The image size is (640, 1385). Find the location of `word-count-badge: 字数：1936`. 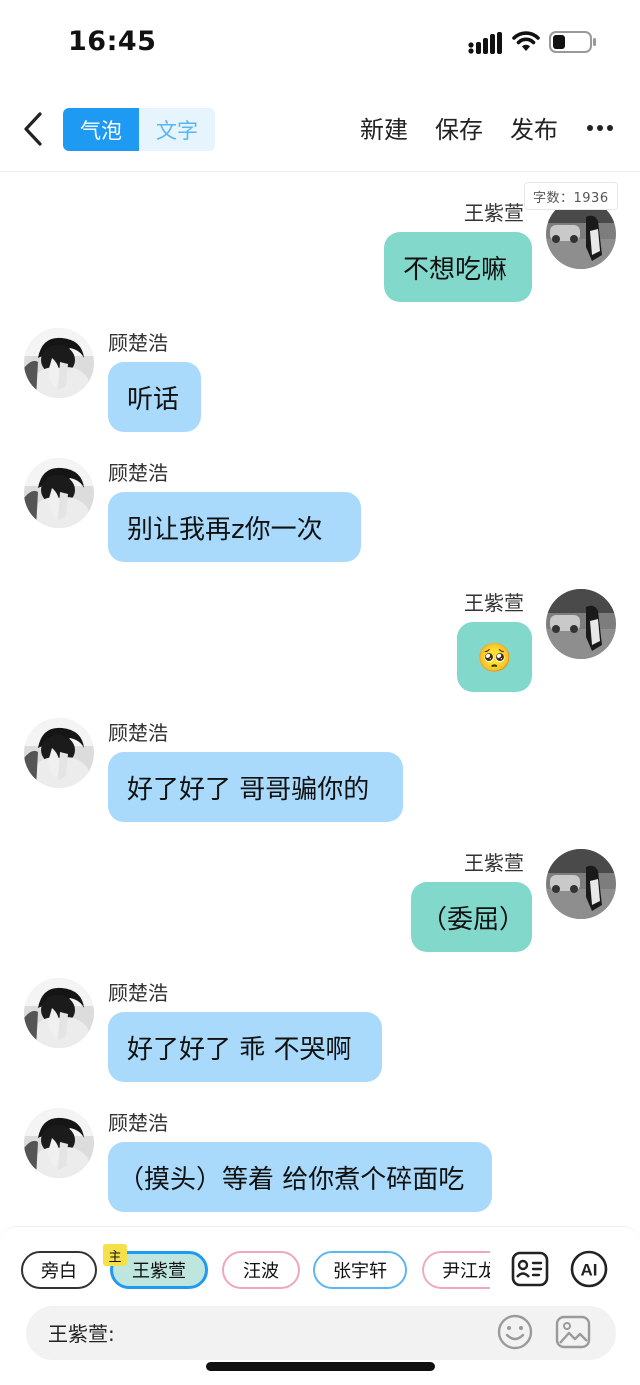

word-count-badge: 字数：1936 is located at coordinates (571, 196).